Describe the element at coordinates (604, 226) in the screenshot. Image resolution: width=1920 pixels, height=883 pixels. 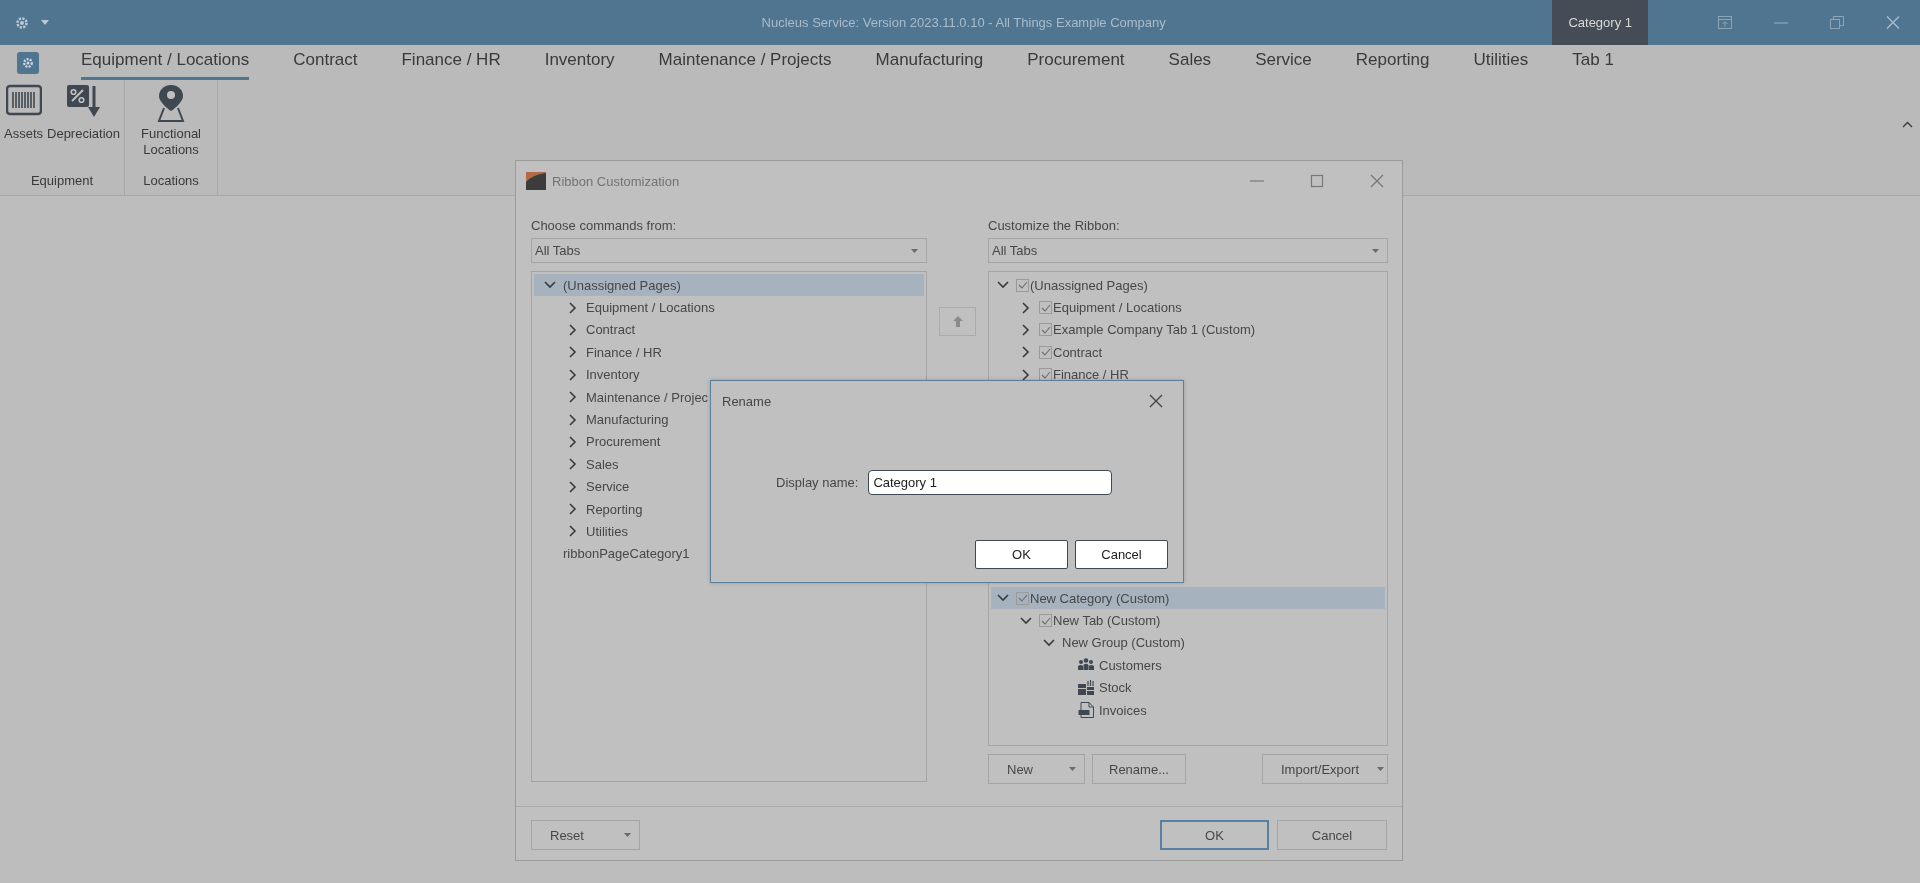
I see `panel-label: Choose commands from:` at that location.